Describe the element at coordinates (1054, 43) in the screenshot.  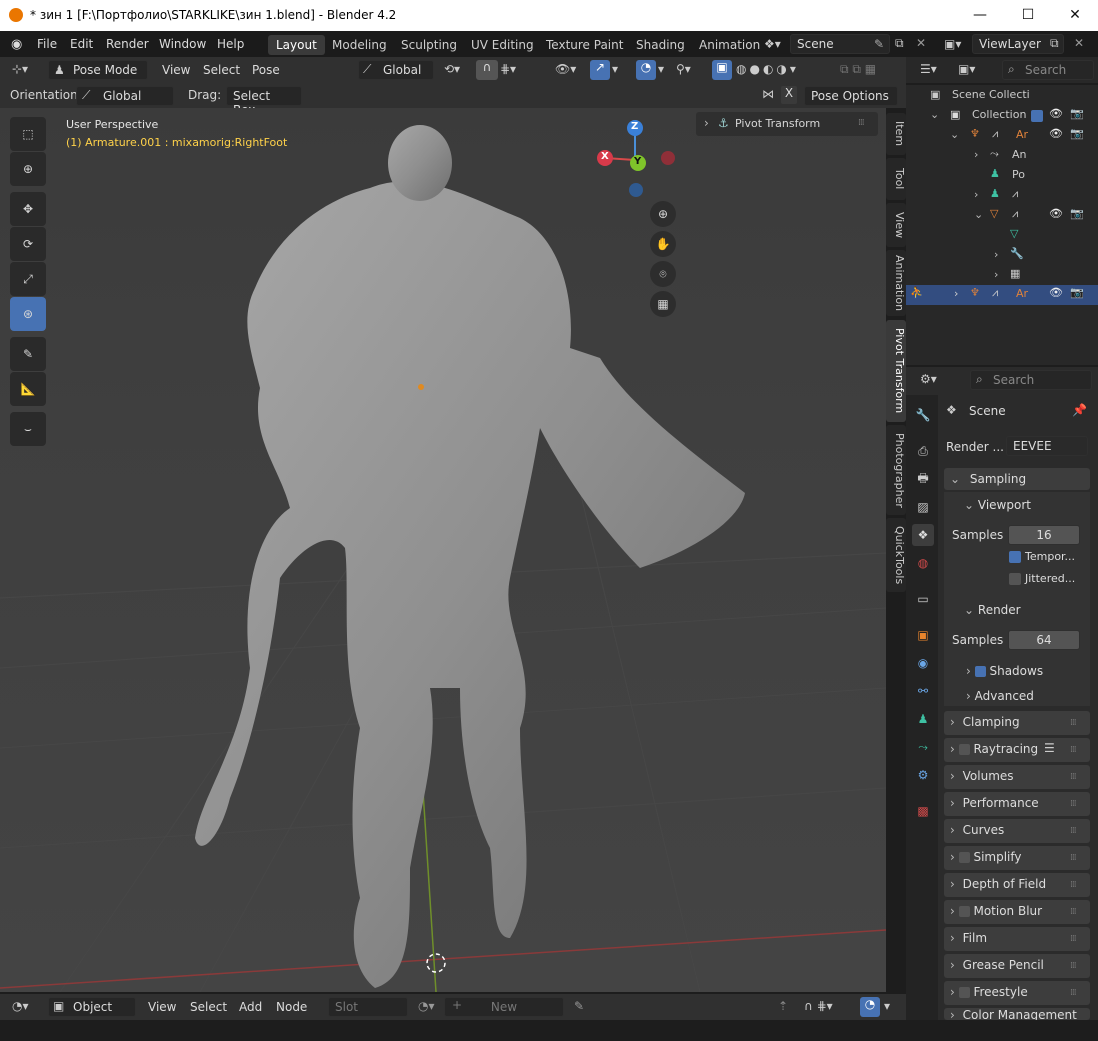
I see `new-viewlayer-icon: ⧉` at that location.